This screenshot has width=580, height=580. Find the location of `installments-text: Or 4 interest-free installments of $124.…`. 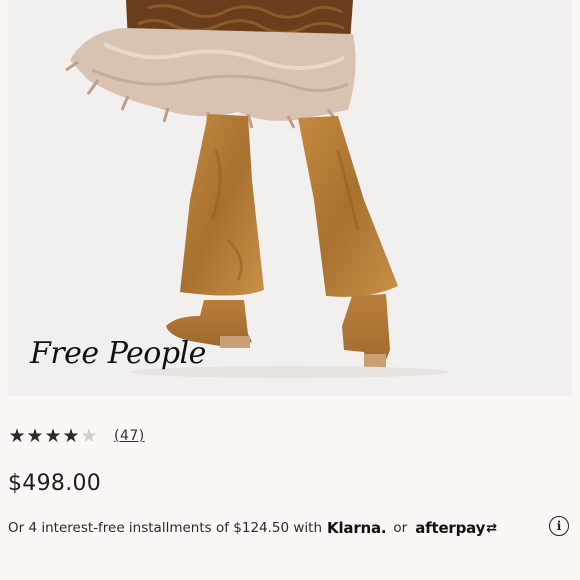

installments-text: Or 4 interest-free installments of $124.… is located at coordinates (165, 528).